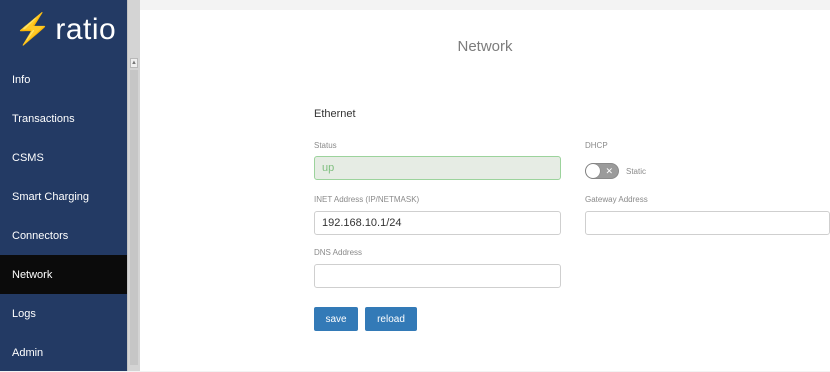  What do you see at coordinates (596, 145) in the screenshot?
I see `dhcp-label: DHCP` at bounding box center [596, 145].